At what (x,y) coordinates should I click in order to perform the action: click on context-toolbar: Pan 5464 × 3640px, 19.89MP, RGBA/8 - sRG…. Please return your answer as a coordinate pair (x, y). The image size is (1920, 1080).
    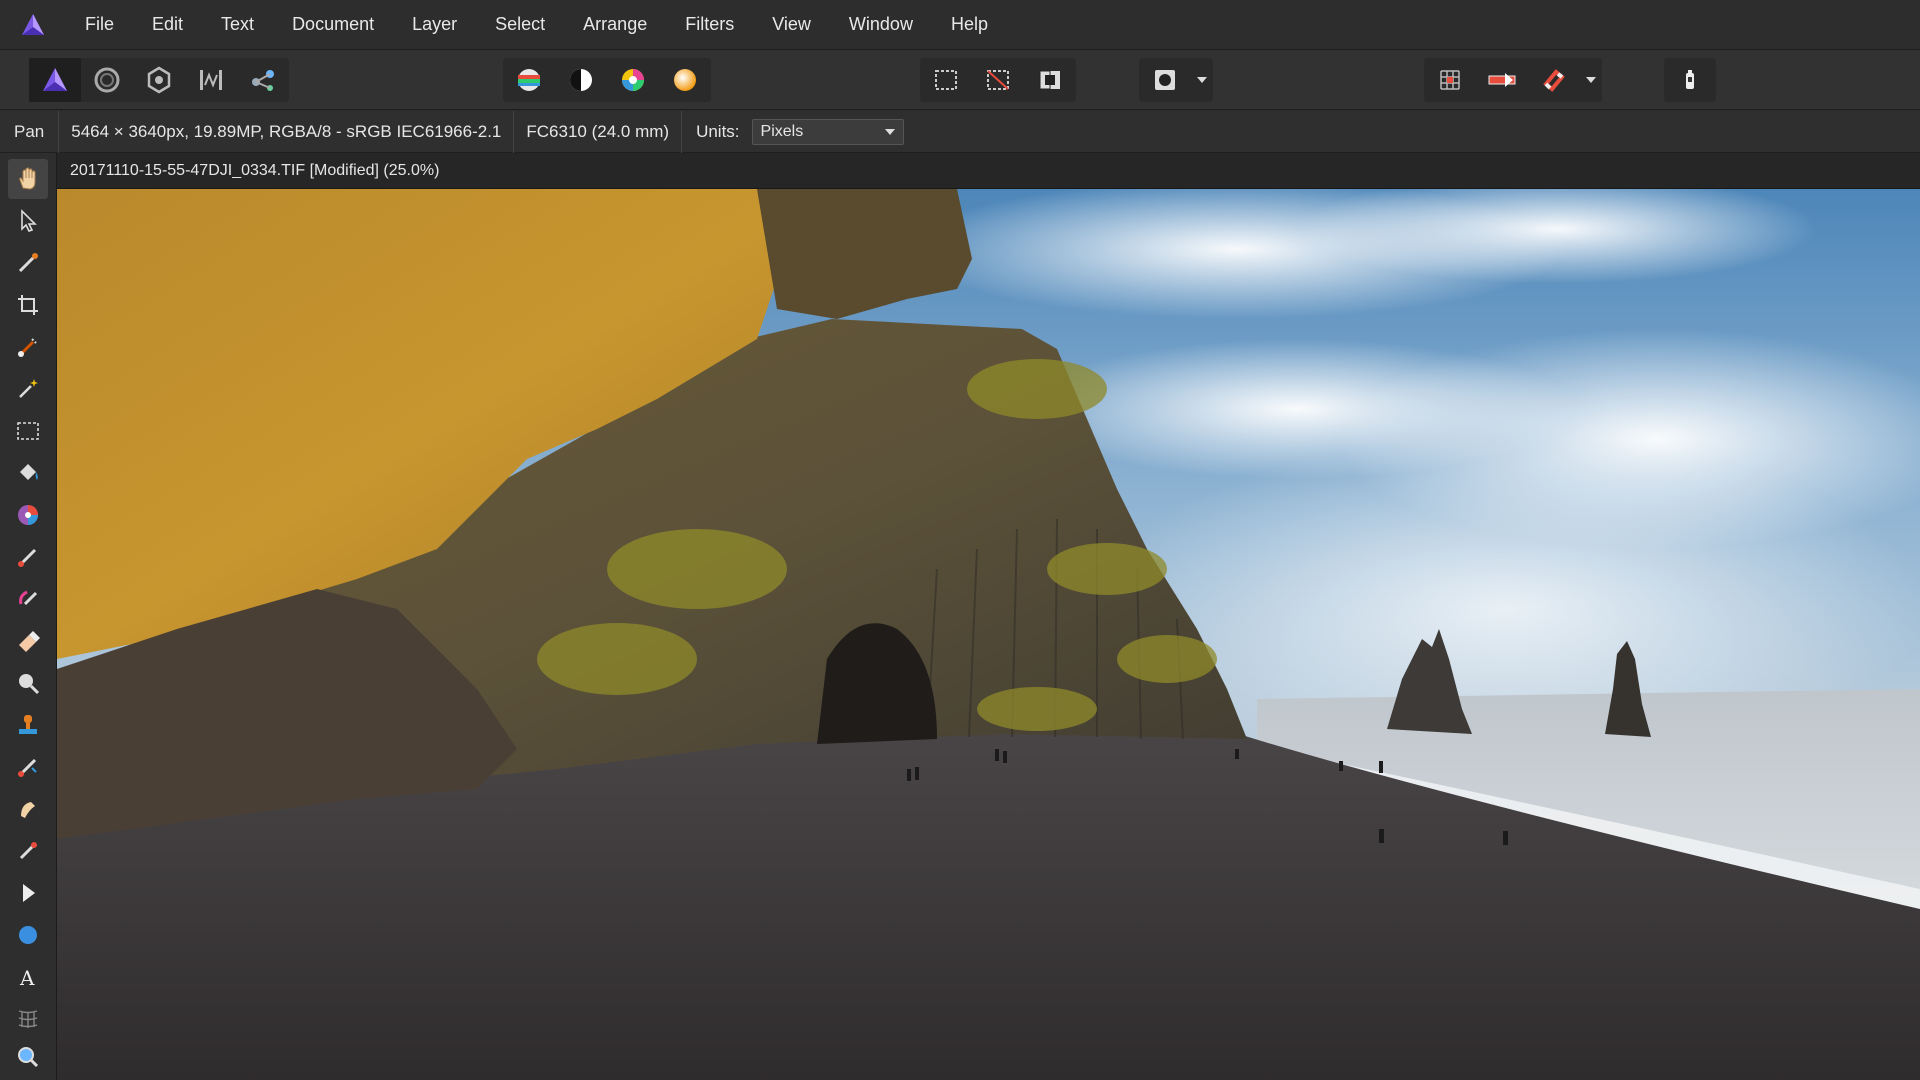
    Looking at the image, I should click on (960, 131).